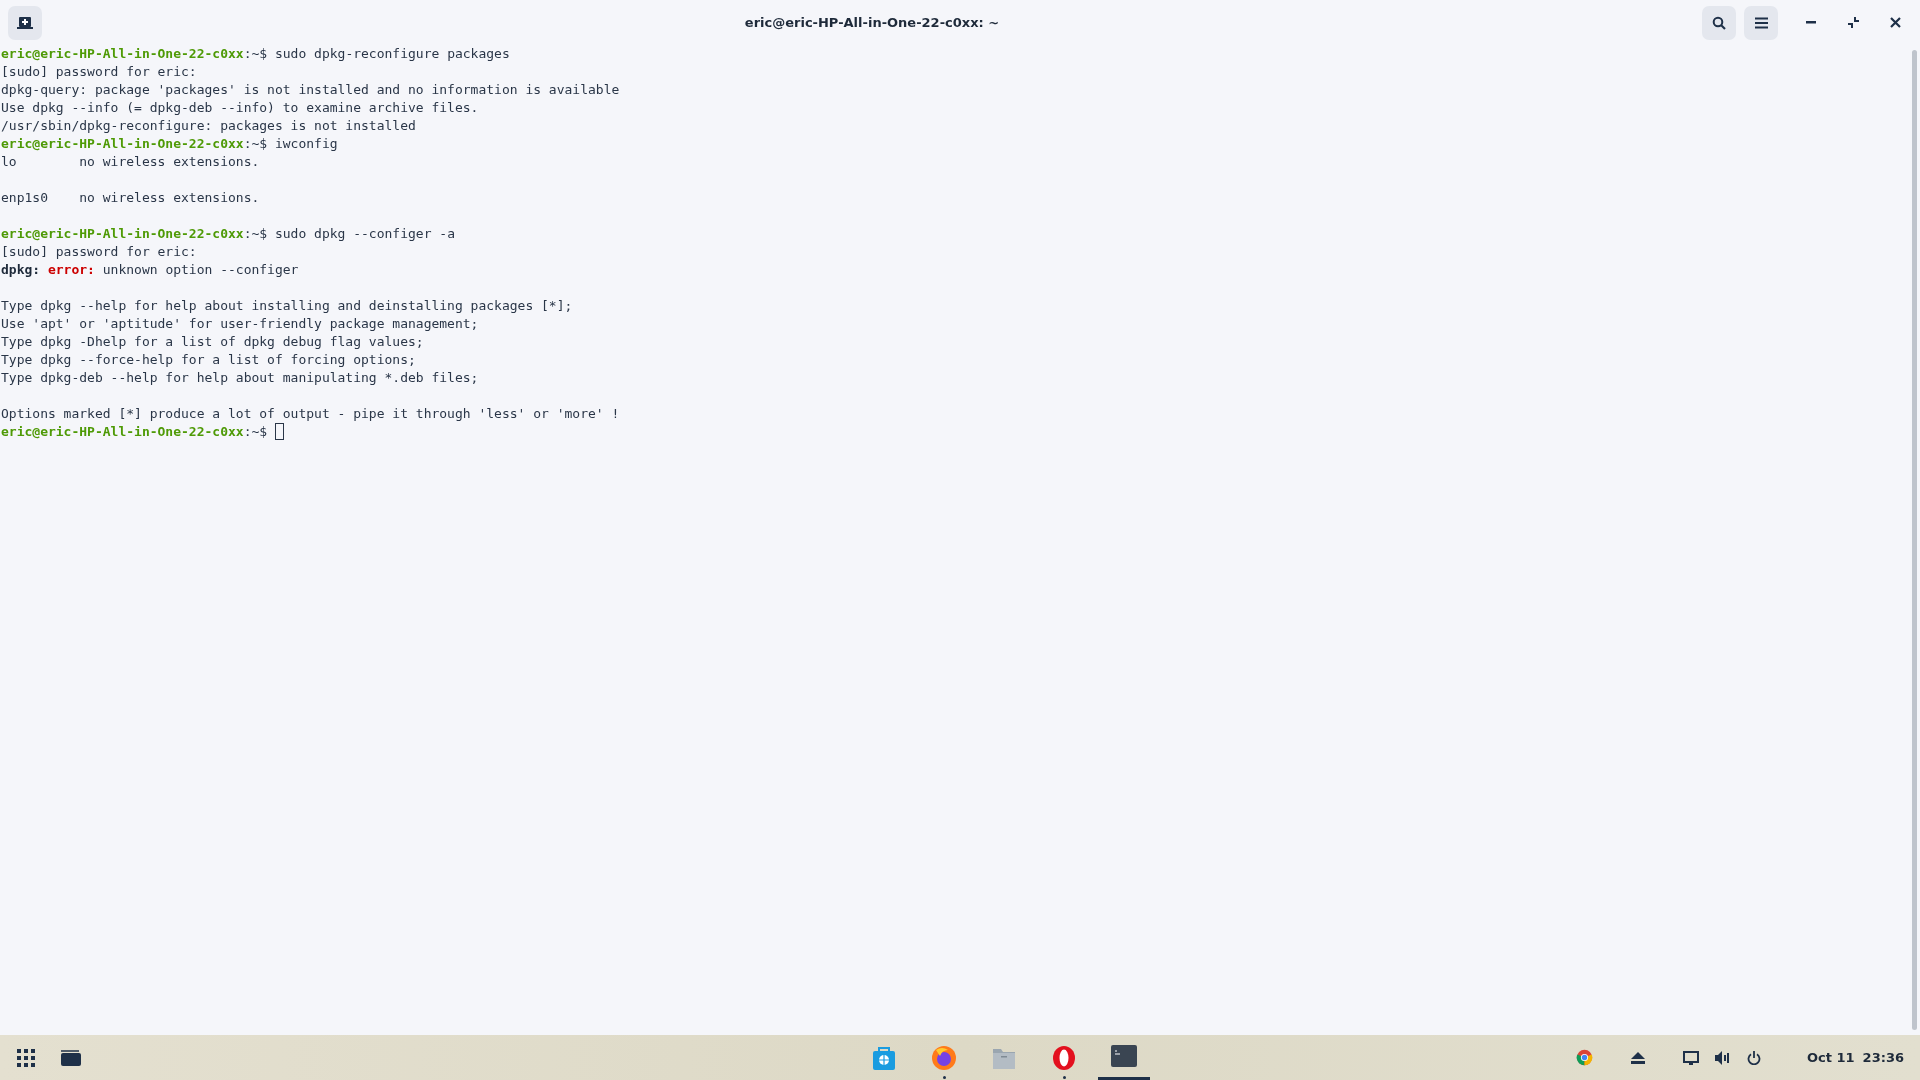 The image size is (1920, 1080). I want to click on terminal-line: eric@eric-HP-All-in-One-22-c0xx:~$ sudo dpkg --configer -a, so click(228, 234).